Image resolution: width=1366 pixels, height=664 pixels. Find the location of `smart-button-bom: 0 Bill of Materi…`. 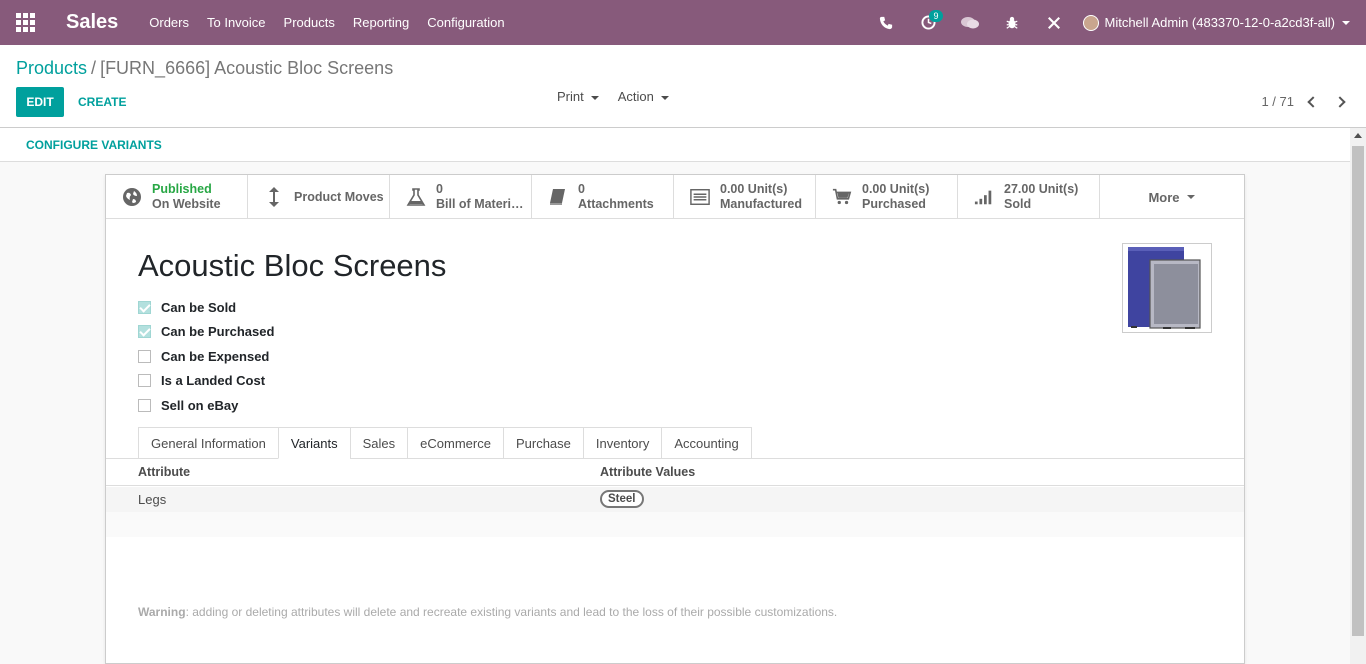

smart-button-bom: 0 Bill of Materi… is located at coordinates (461, 197).